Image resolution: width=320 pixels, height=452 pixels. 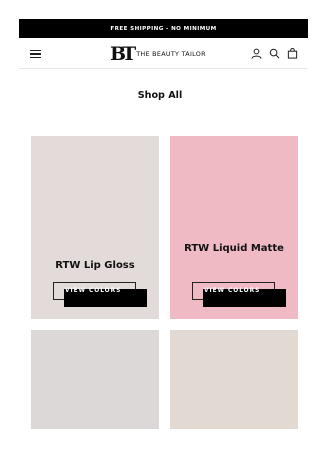 What do you see at coordinates (123, 53) in the screenshot?
I see `logo-mark: BT` at bounding box center [123, 53].